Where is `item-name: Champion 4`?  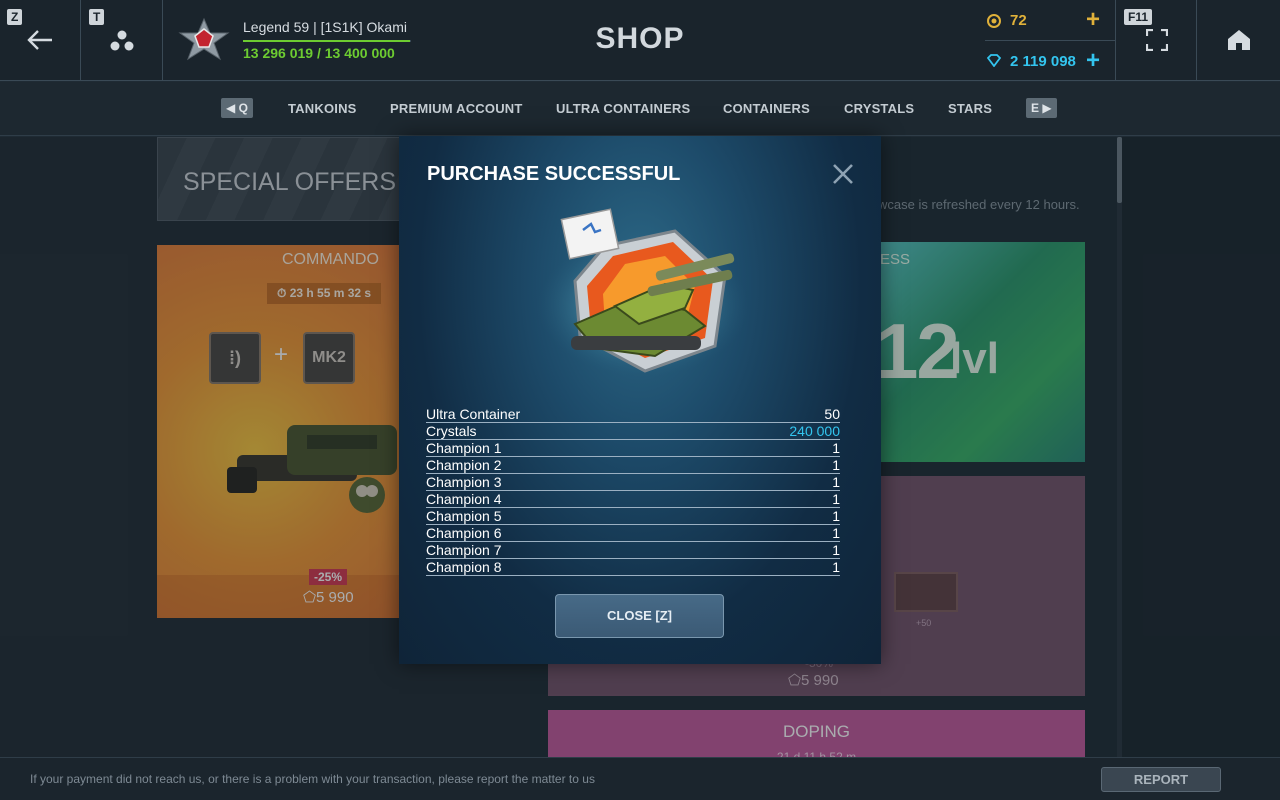
item-name: Champion 4 is located at coordinates (464, 499).